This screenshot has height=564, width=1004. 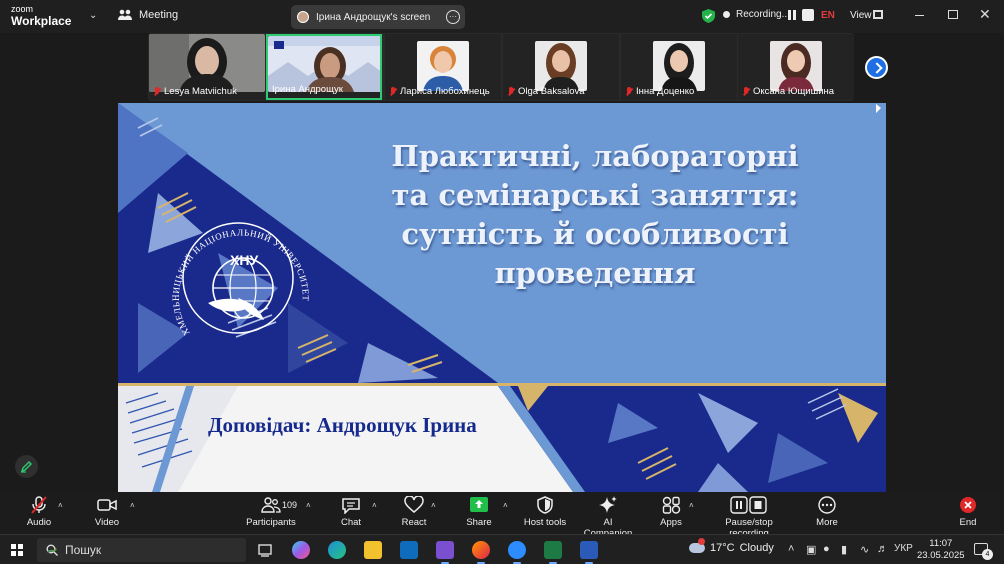 What do you see at coordinates (17, 550) in the screenshot?
I see `windows-start-button` at bounding box center [17, 550].